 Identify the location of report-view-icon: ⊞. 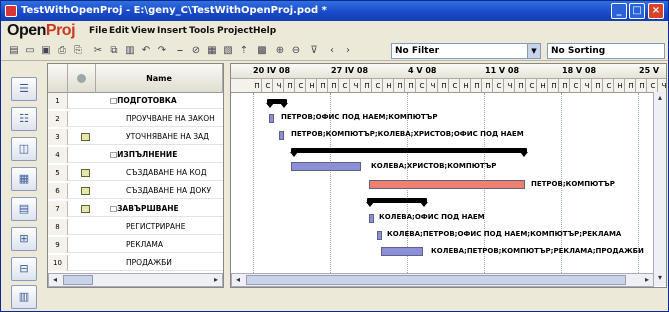
(24, 239).